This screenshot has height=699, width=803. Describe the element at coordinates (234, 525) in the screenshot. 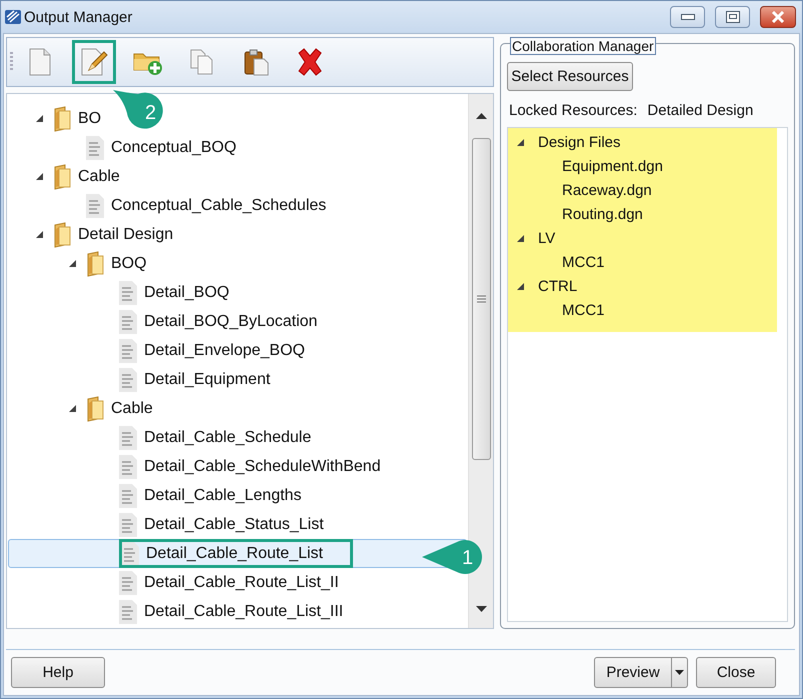

I see `tree-item: Detail_Cable_Status_List` at that location.